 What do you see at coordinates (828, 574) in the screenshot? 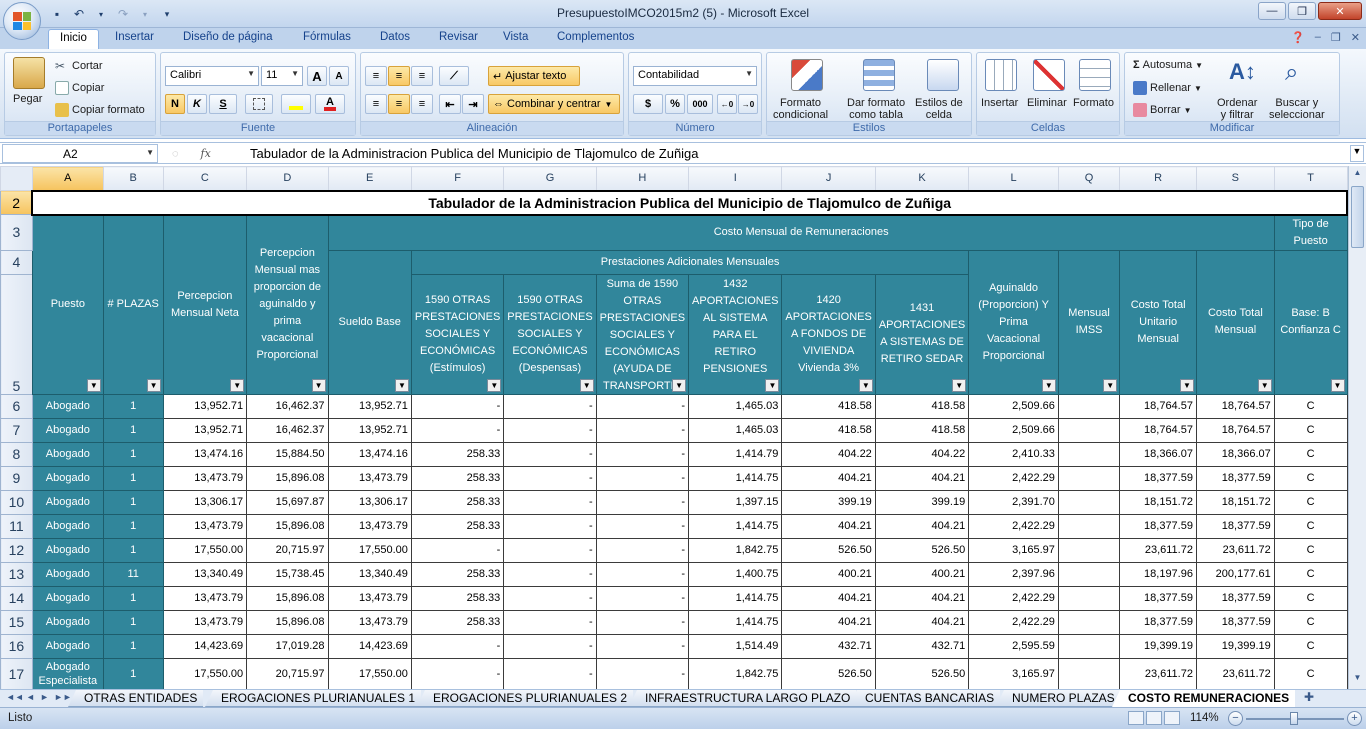
I see `cell-j: 400.21` at bounding box center [828, 574].